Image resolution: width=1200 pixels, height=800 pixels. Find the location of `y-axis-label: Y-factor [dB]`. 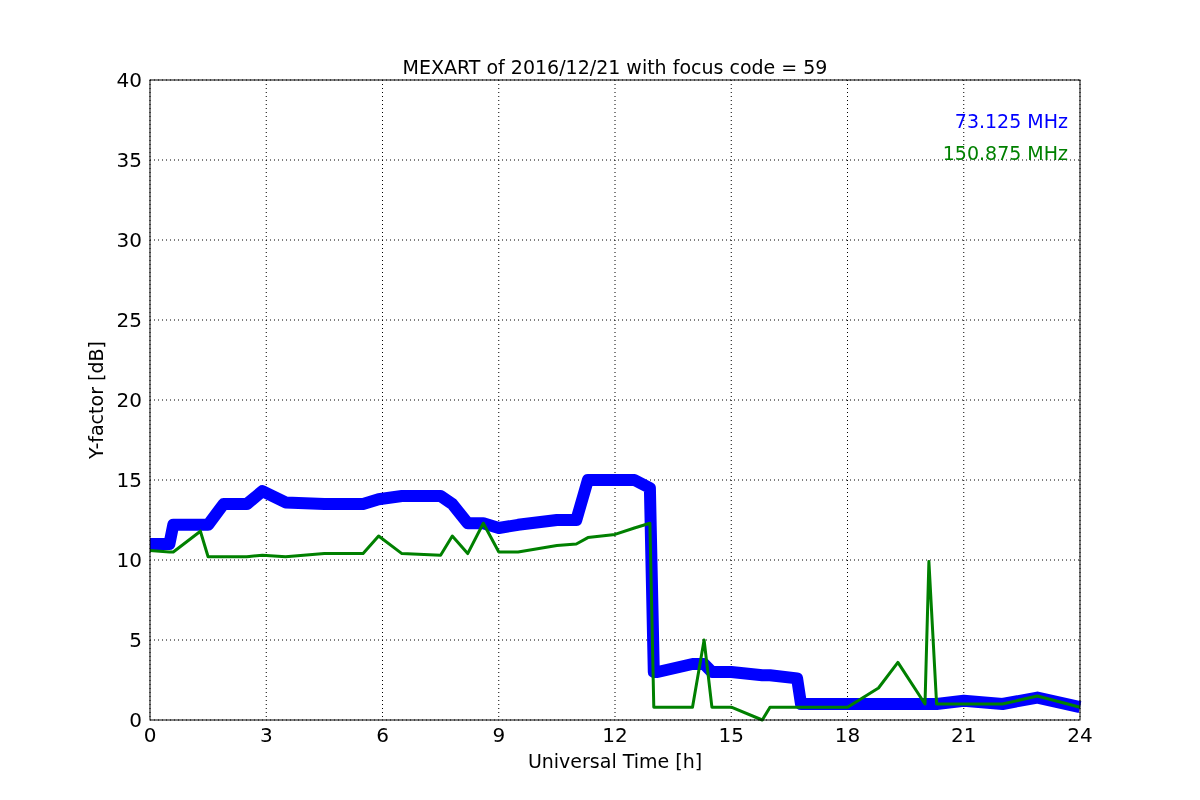

y-axis-label: Y-factor [dB] is located at coordinates (96, 400).